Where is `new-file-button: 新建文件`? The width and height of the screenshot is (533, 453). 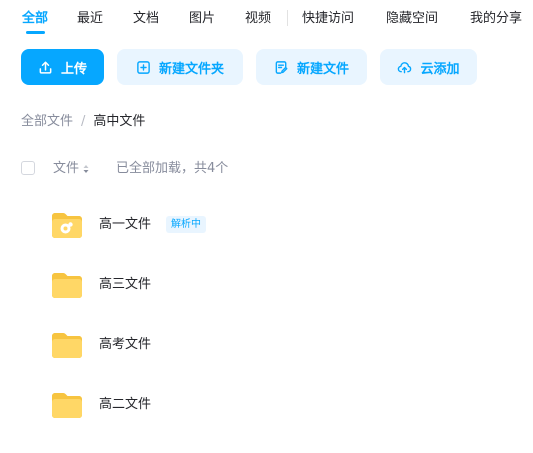 new-file-button: 新建文件 is located at coordinates (311, 67).